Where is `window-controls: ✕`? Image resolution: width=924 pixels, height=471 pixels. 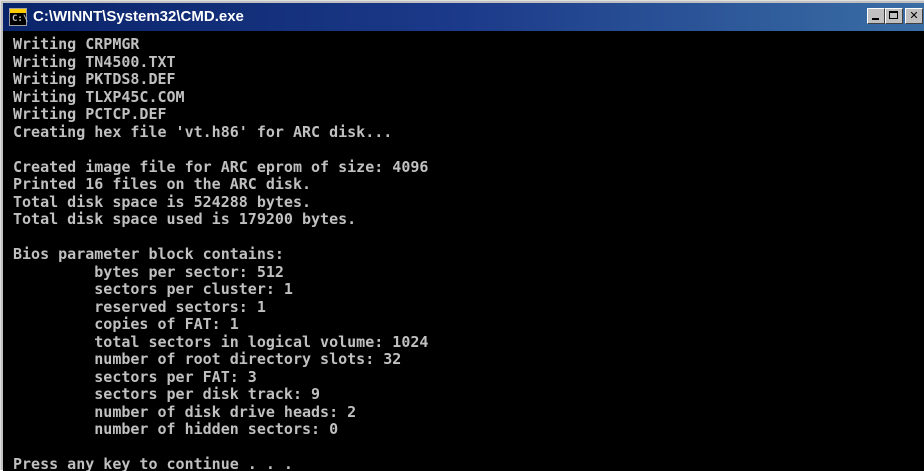
window-controls: ✕ is located at coordinates (895, 17).